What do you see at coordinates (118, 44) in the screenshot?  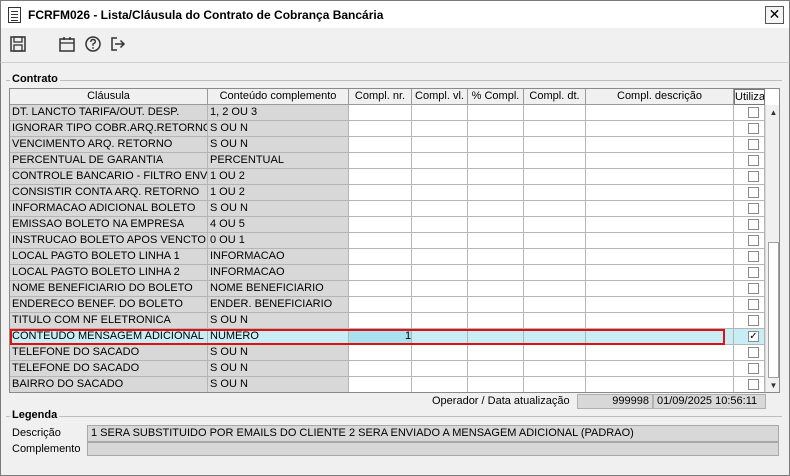 I see `exit-icon` at bounding box center [118, 44].